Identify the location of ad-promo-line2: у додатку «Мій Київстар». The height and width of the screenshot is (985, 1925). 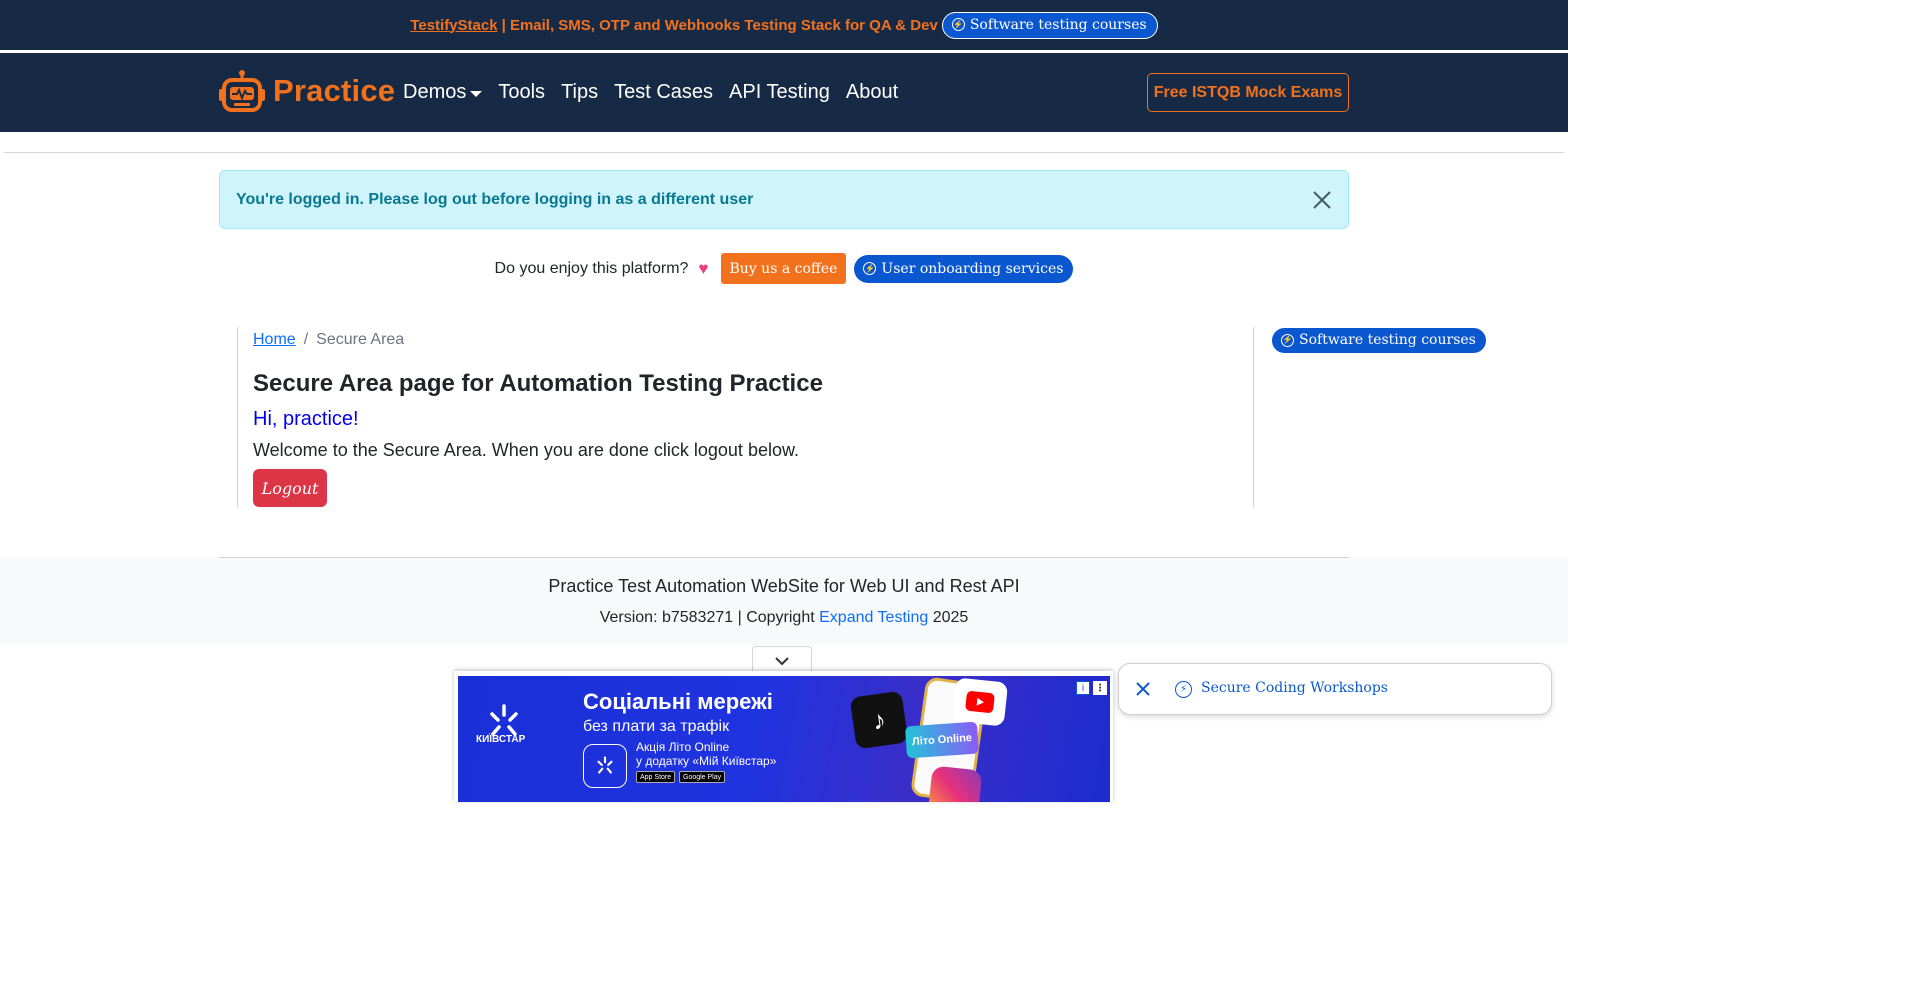
(706, 761).